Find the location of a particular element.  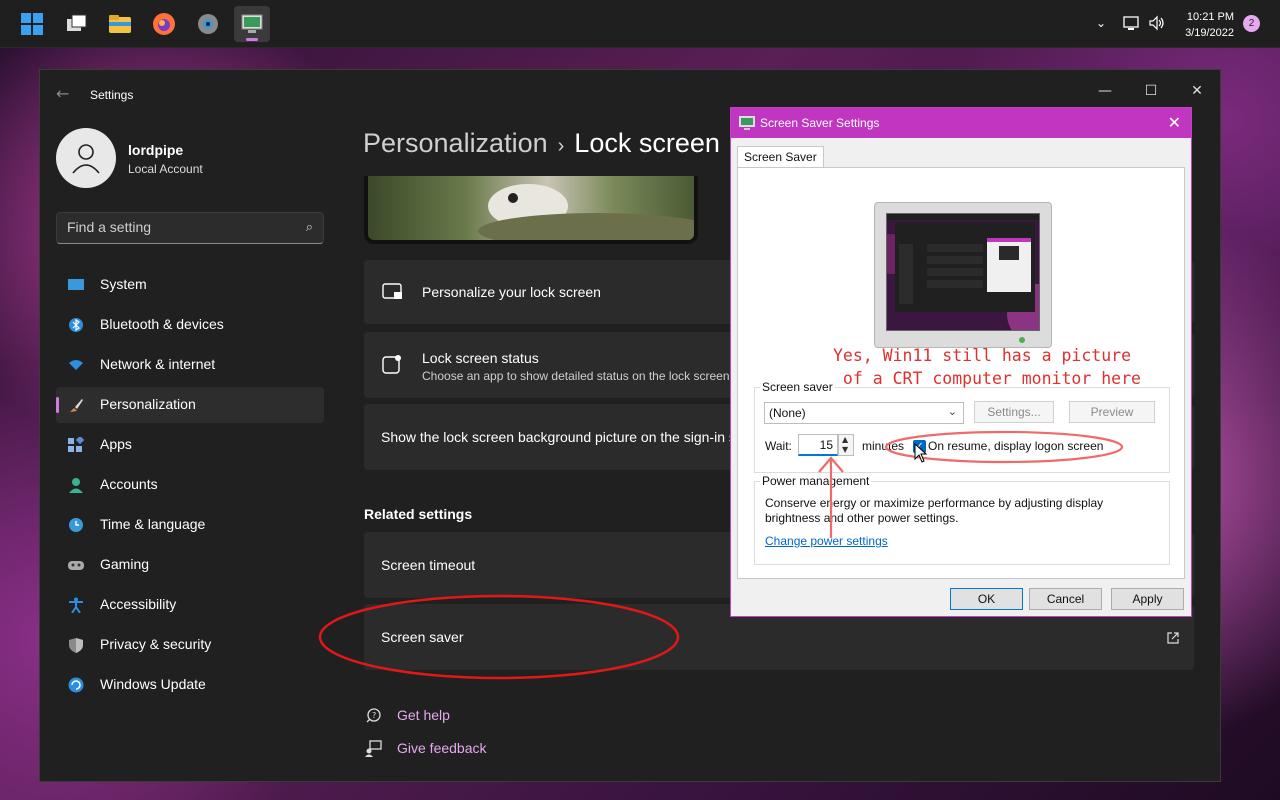

monitor-screen is located at coordinates (969, 278).